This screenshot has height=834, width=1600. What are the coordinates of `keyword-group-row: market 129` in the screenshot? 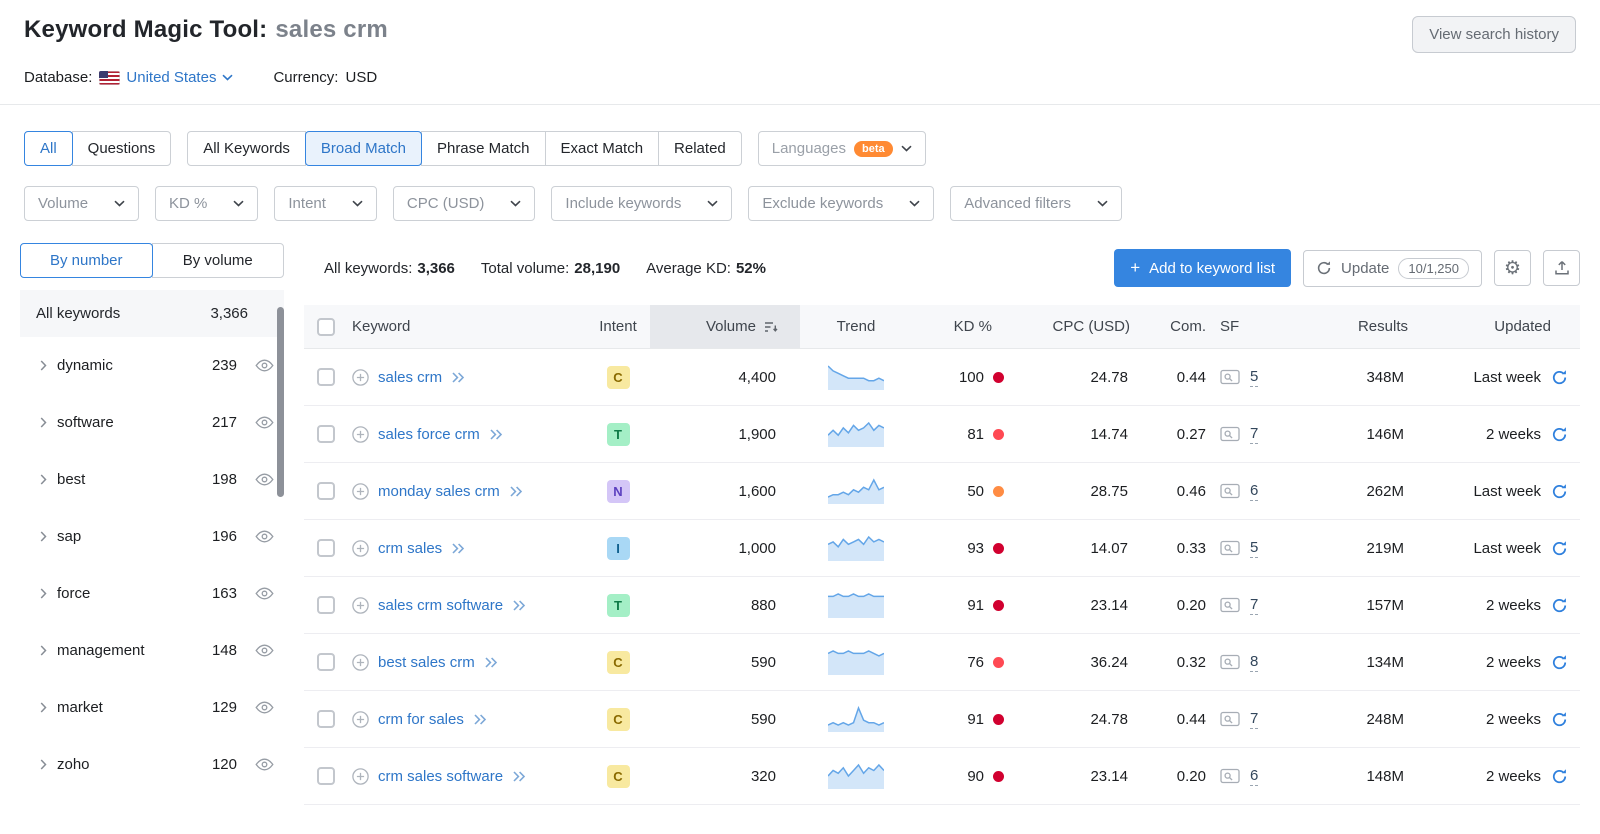 It's located at (152, 707).